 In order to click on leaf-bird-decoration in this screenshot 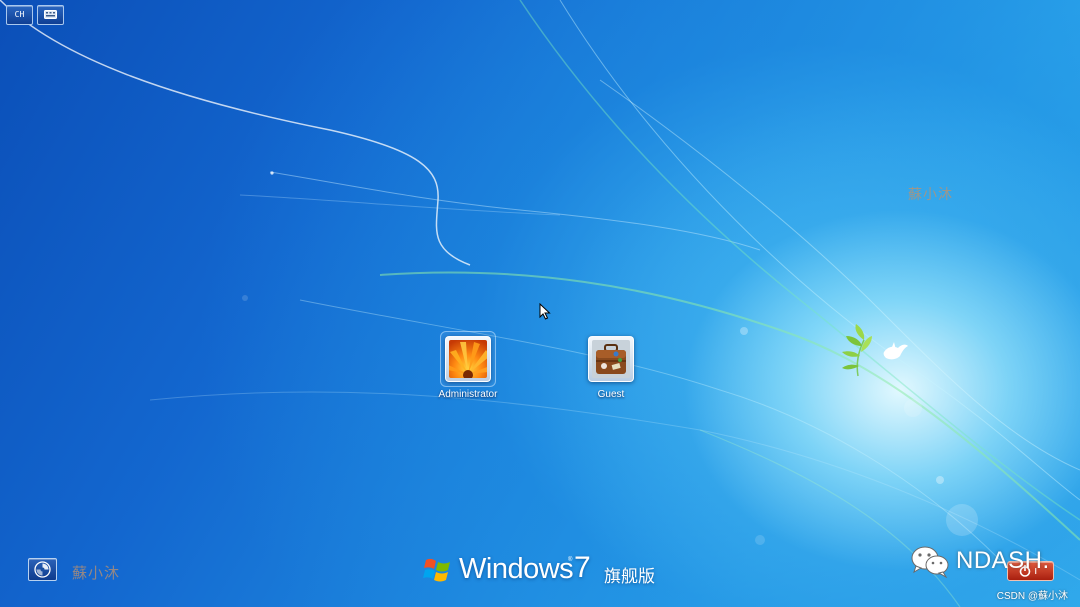, I will do `click(875, 350)`.